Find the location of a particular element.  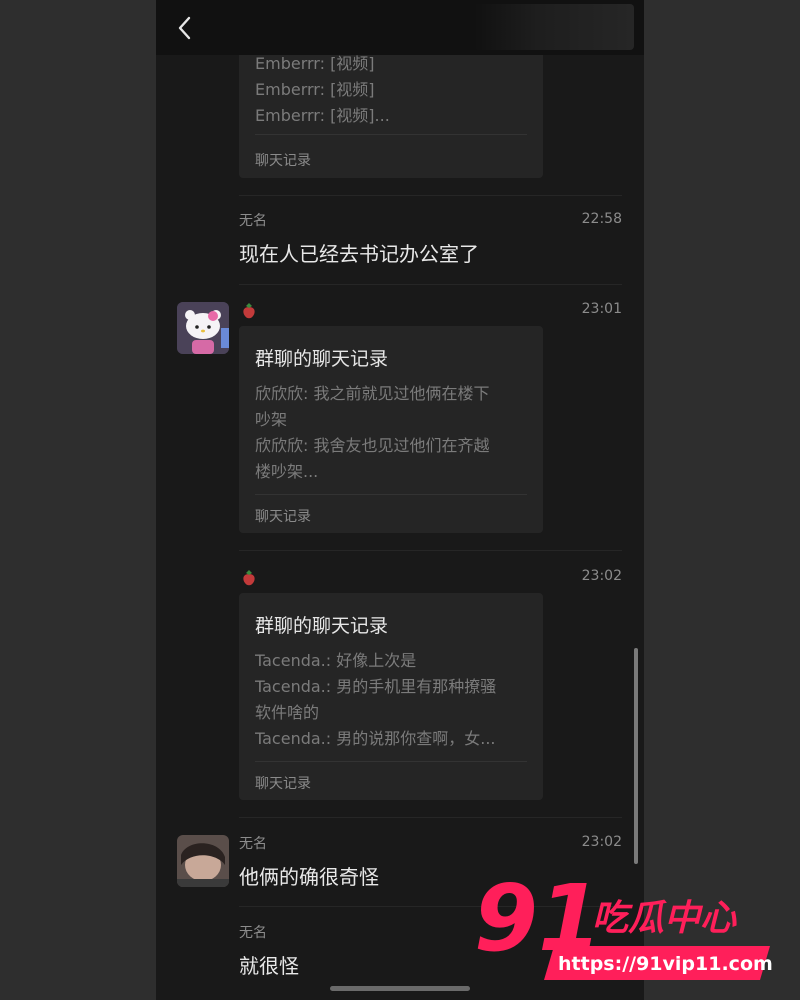

scrollbar is located at coordinates (636, 756).